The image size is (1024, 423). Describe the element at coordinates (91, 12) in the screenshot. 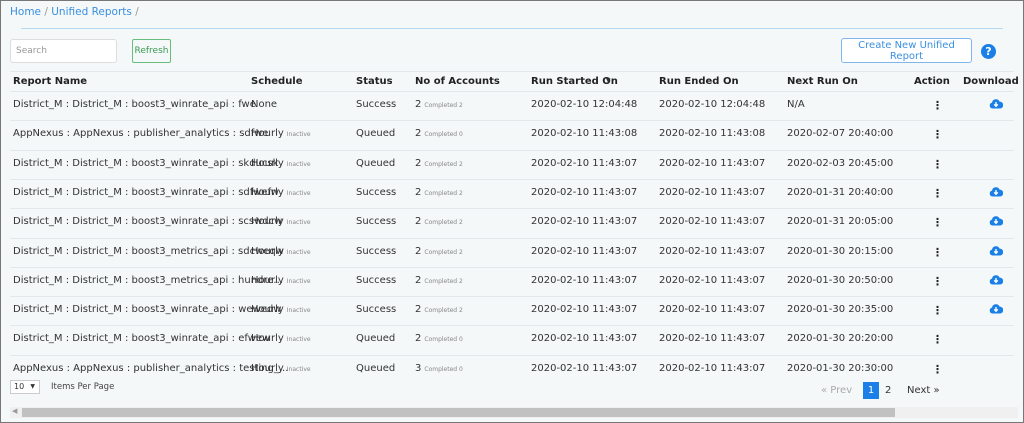

I see `breadcrumb-unified-reports: Unified Reports` at that location.